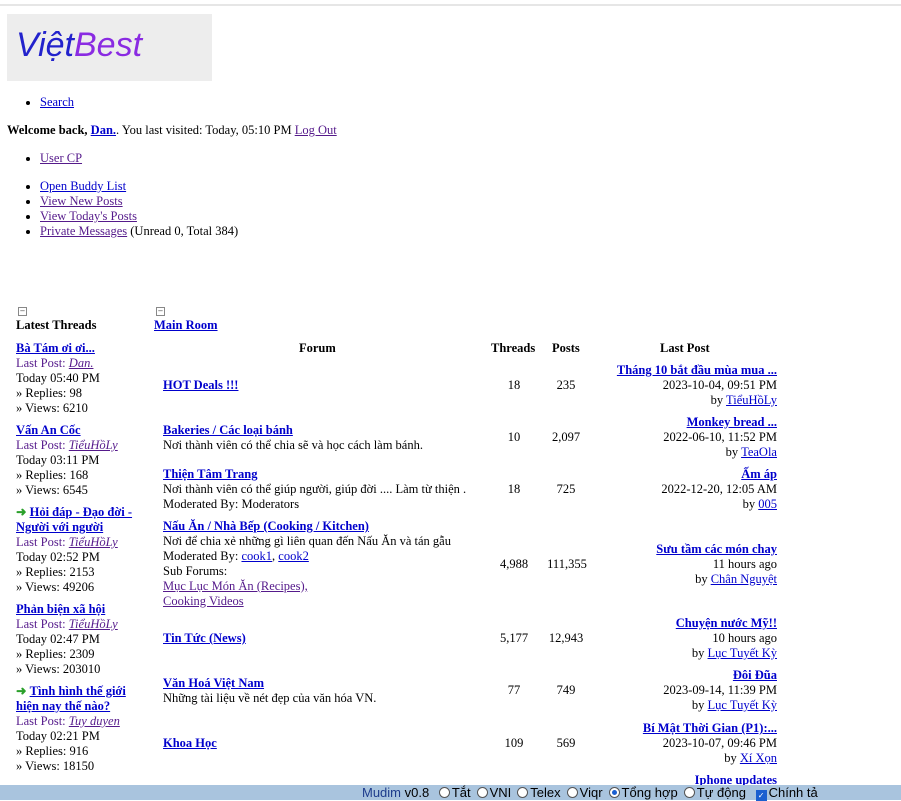  I want to click on logo-part1: Việt, so click(45, 45).